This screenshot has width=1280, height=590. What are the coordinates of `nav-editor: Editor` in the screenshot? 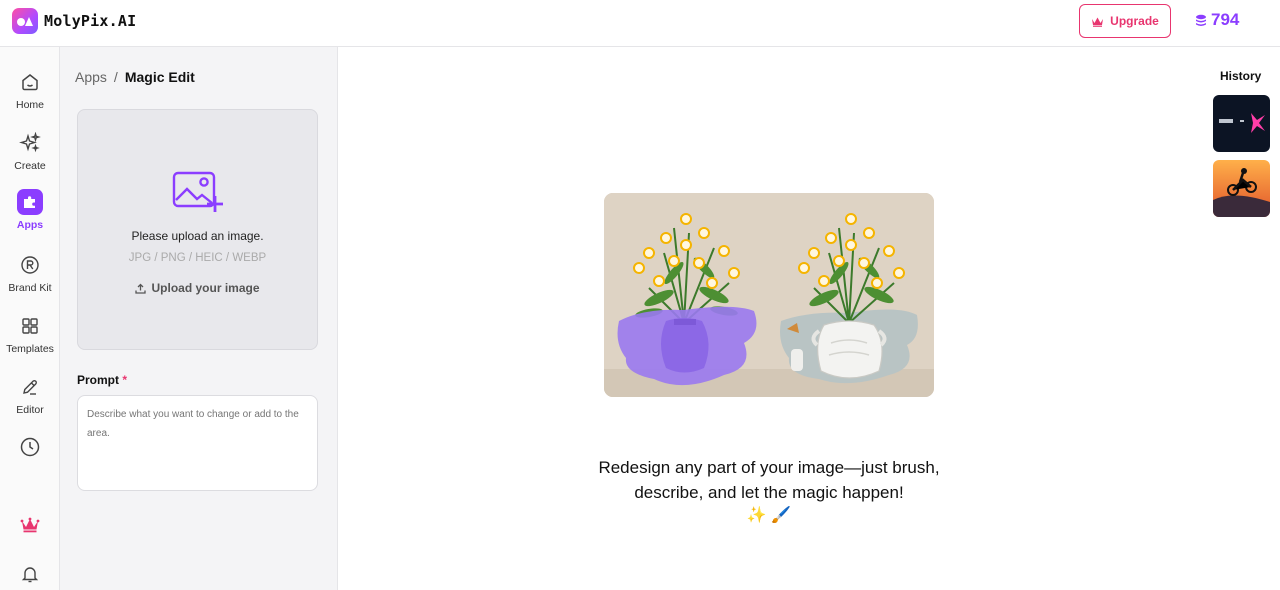 It's located at (30, 395).